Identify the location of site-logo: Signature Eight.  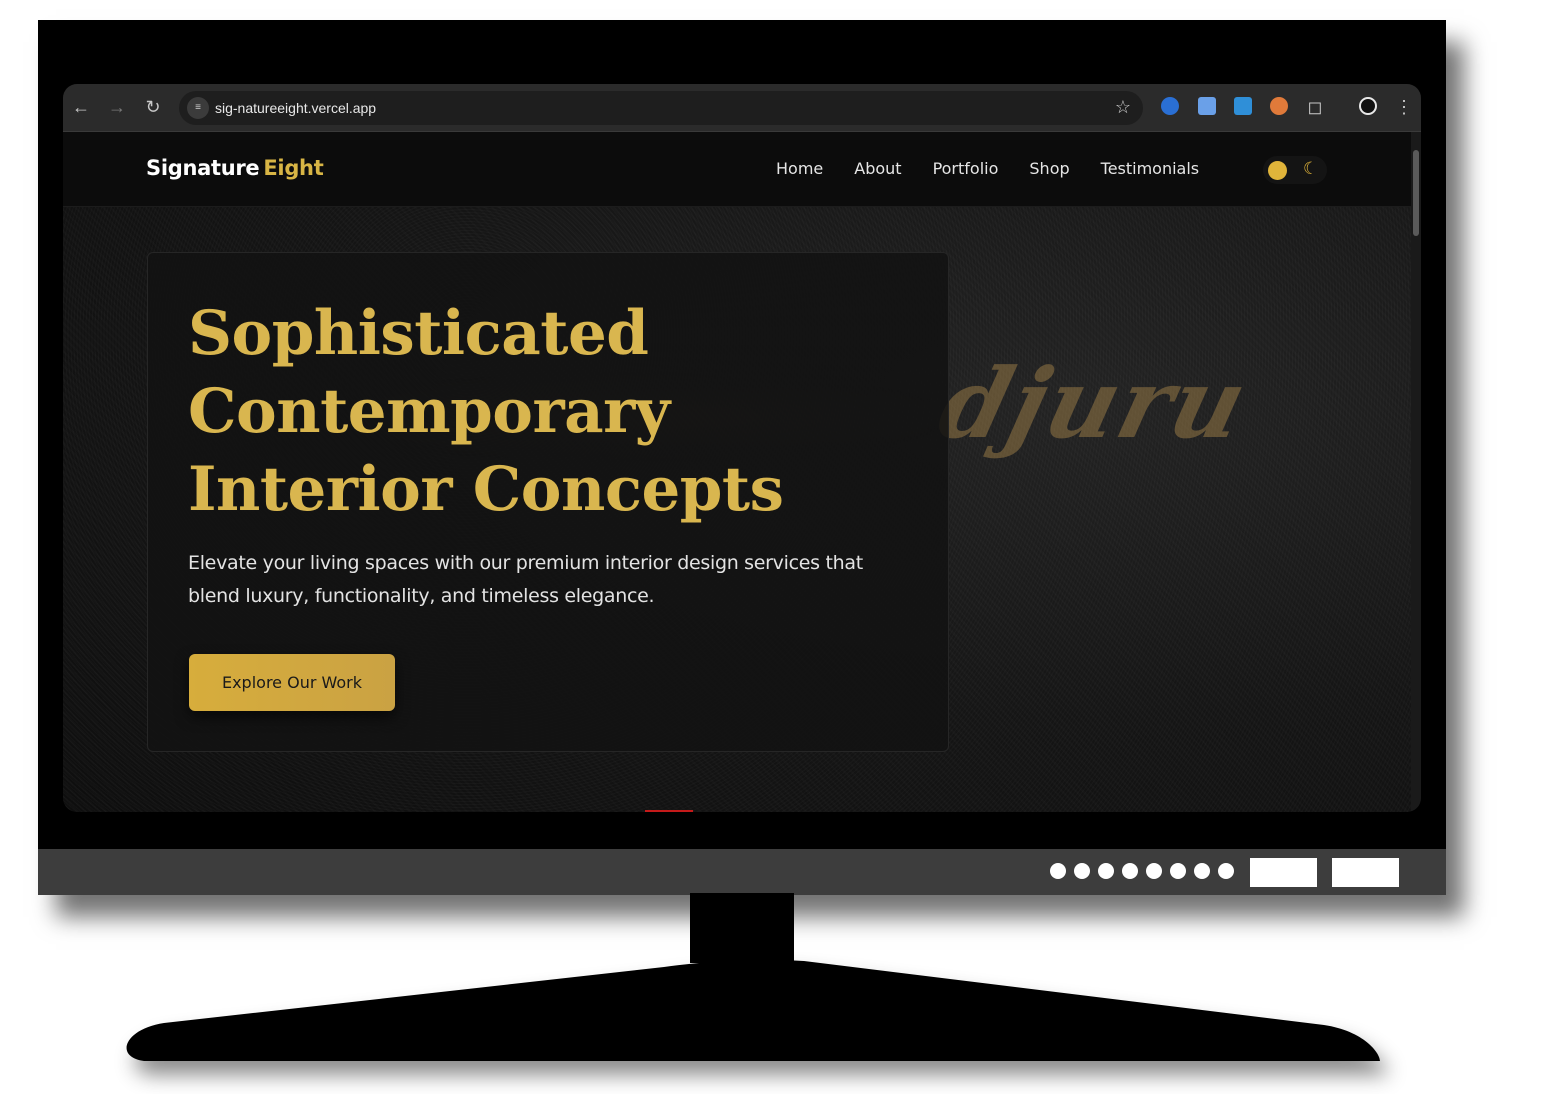
(235, 168).